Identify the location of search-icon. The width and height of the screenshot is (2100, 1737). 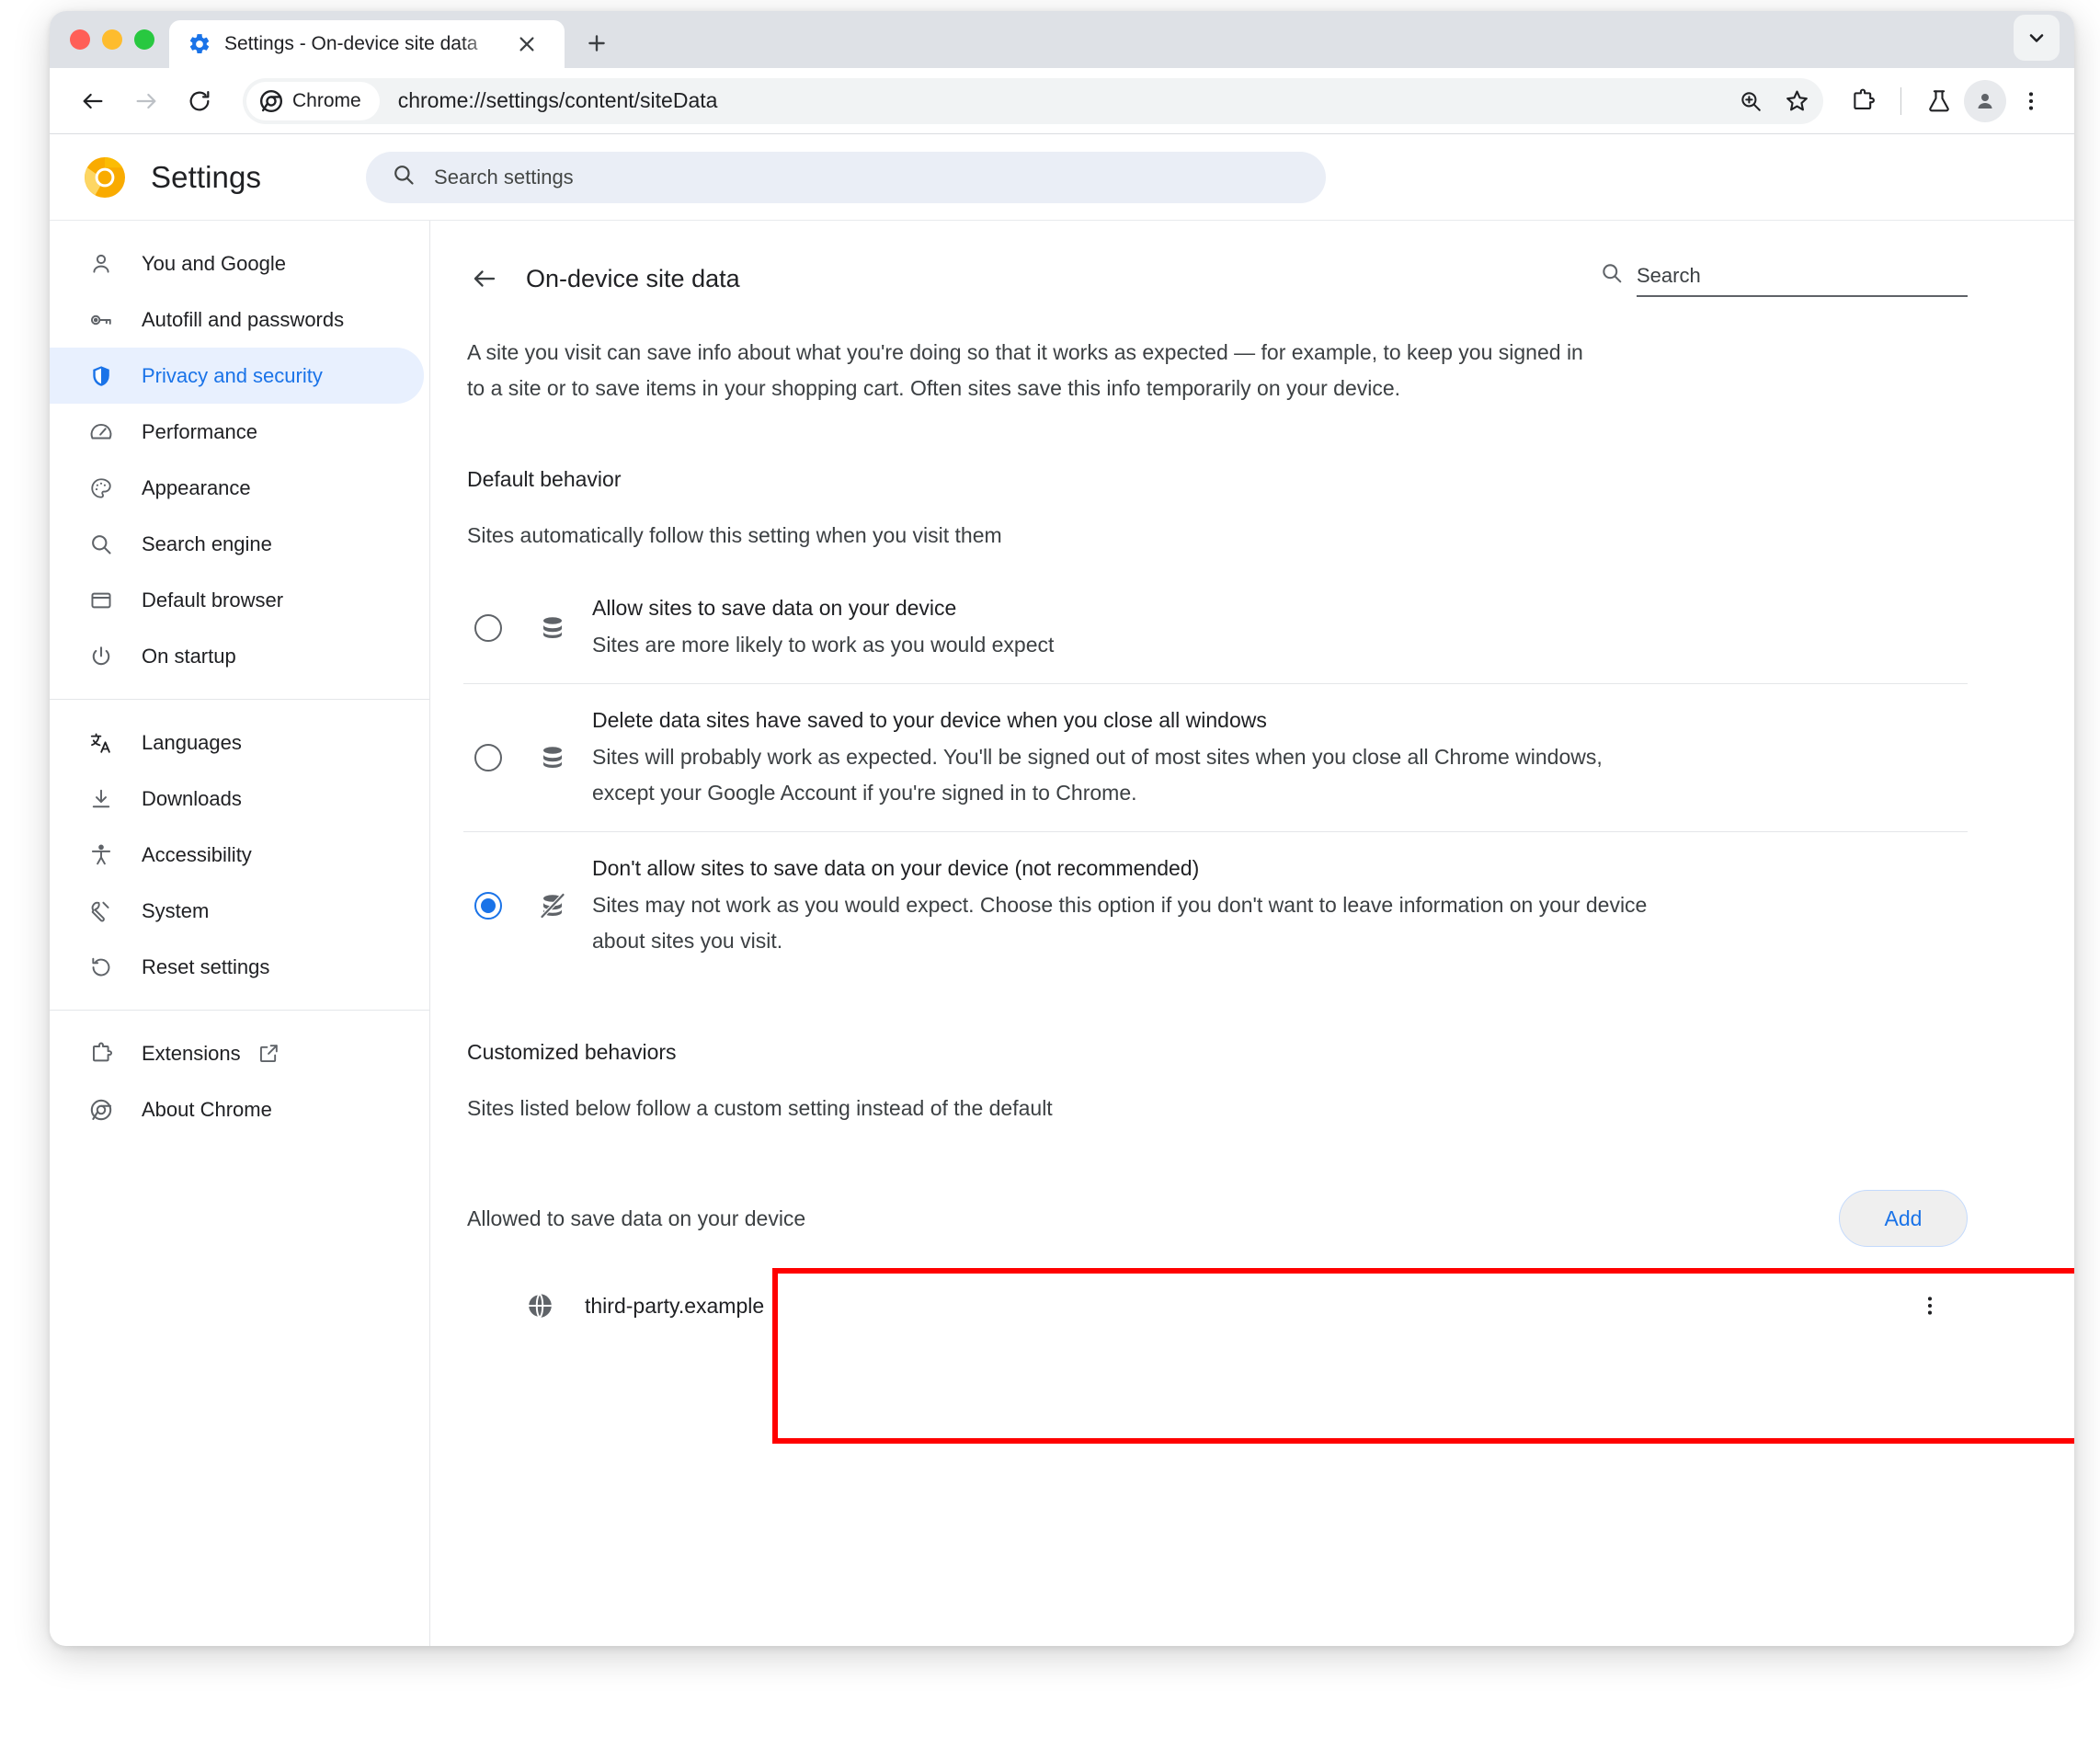
(101, 544).